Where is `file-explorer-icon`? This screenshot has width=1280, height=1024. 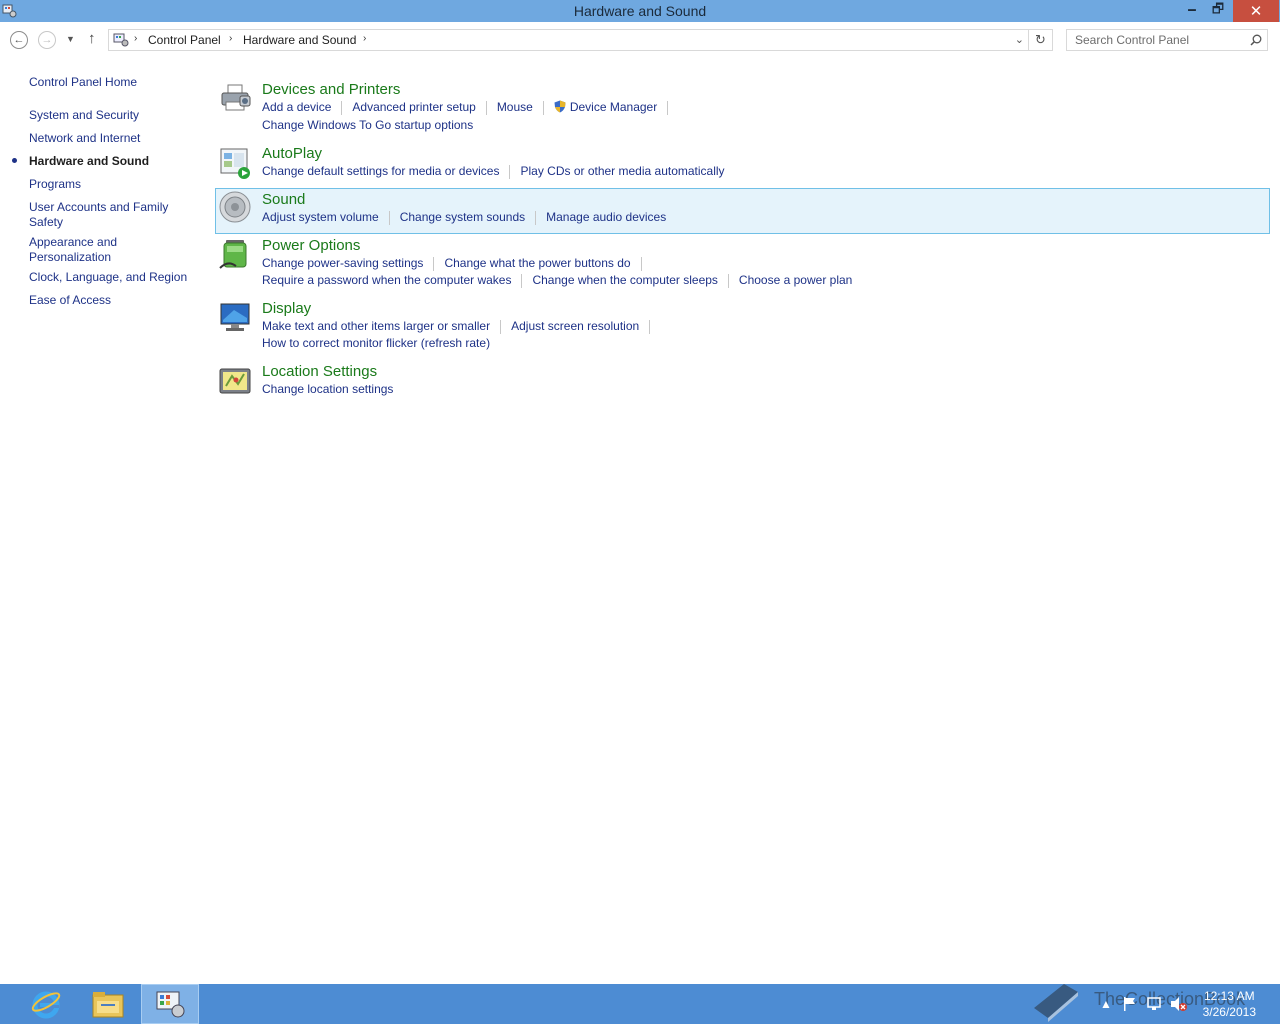 file-explorer-icon is located at coordinates (108, 1005).